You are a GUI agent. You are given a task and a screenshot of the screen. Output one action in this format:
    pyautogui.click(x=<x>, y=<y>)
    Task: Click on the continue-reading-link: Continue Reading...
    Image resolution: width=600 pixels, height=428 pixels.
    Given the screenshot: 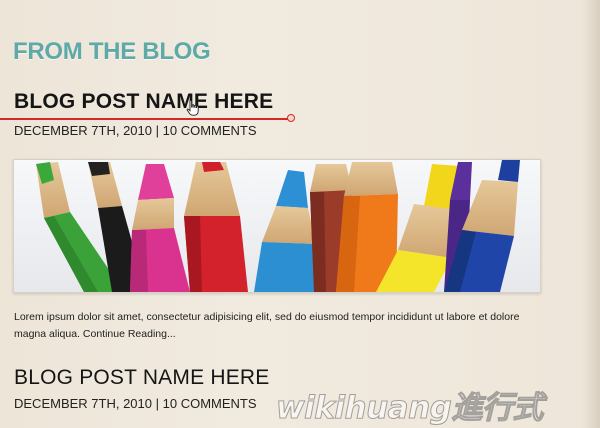 What is the action you would take?
    pyautogui.click(x=129, y=334)
    